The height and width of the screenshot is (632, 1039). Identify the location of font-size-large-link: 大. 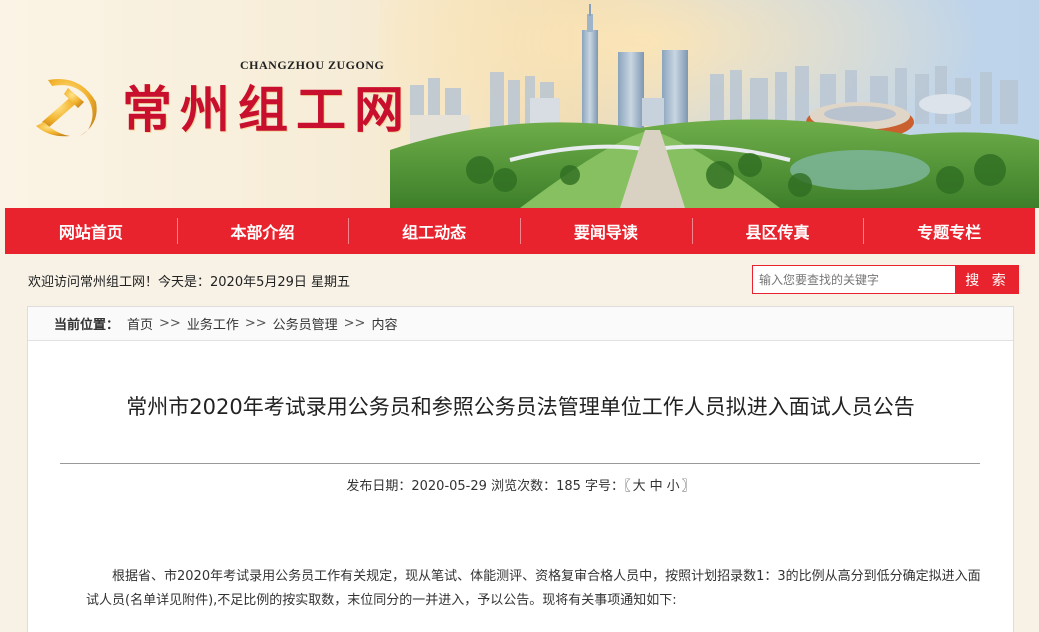
(639, 486).